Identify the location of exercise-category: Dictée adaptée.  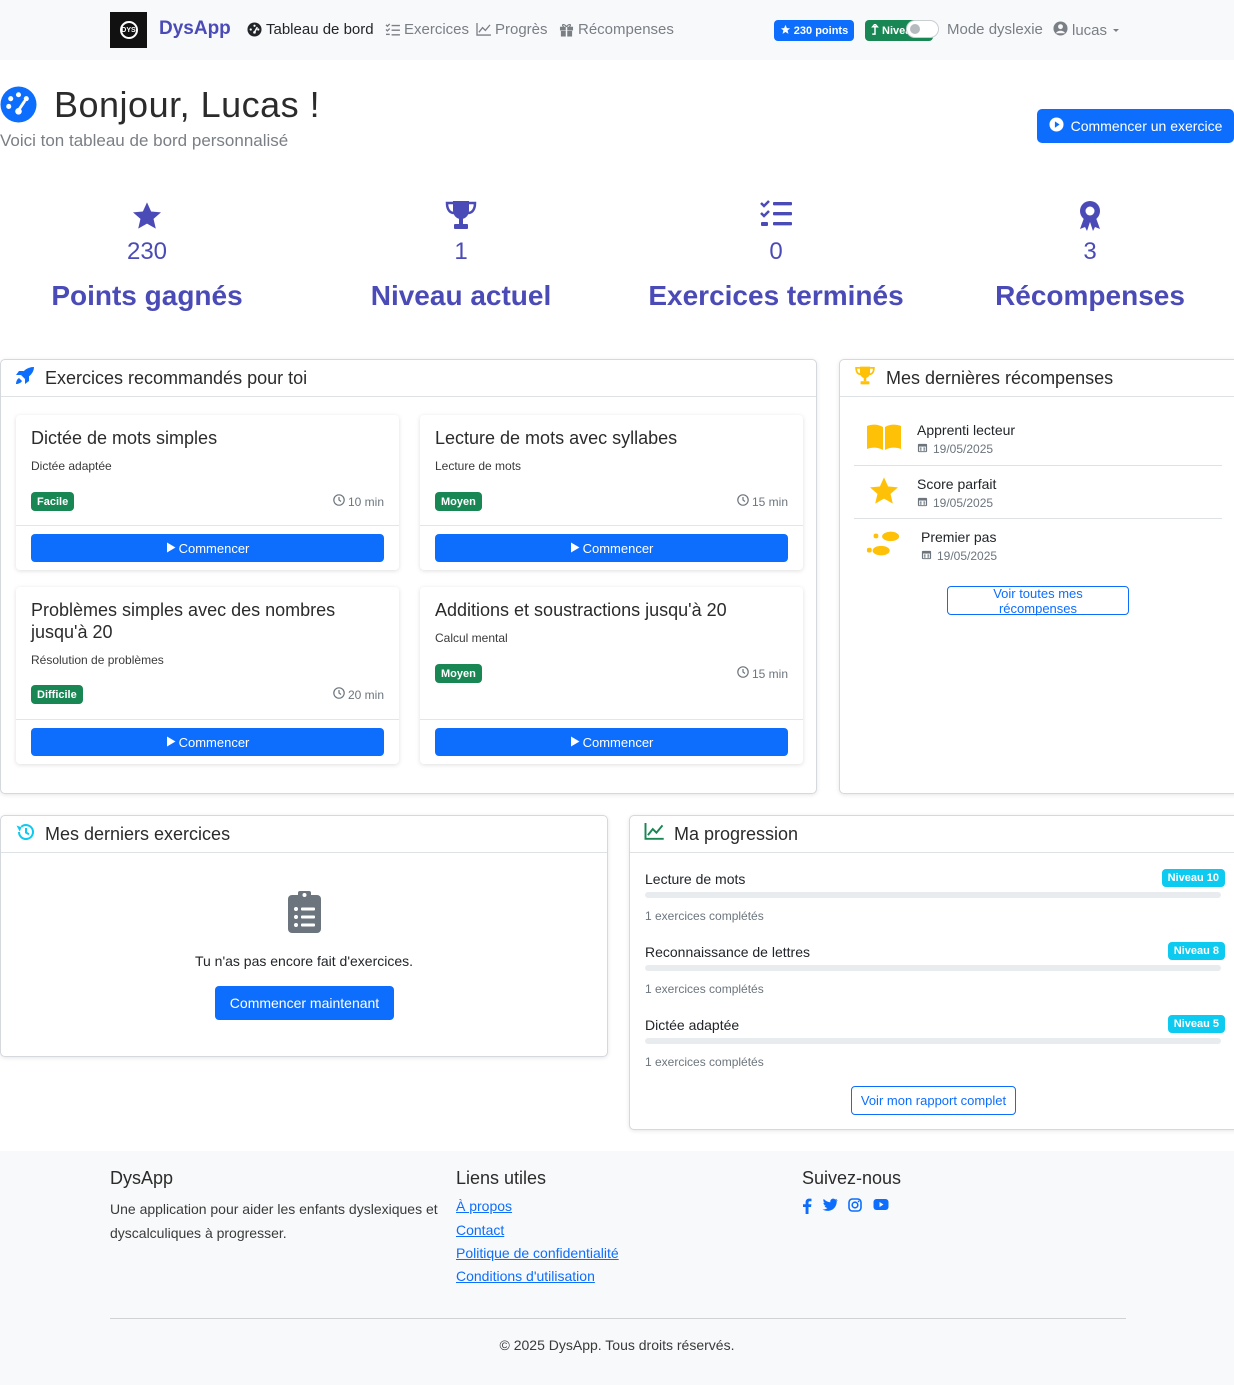
(71, 466).